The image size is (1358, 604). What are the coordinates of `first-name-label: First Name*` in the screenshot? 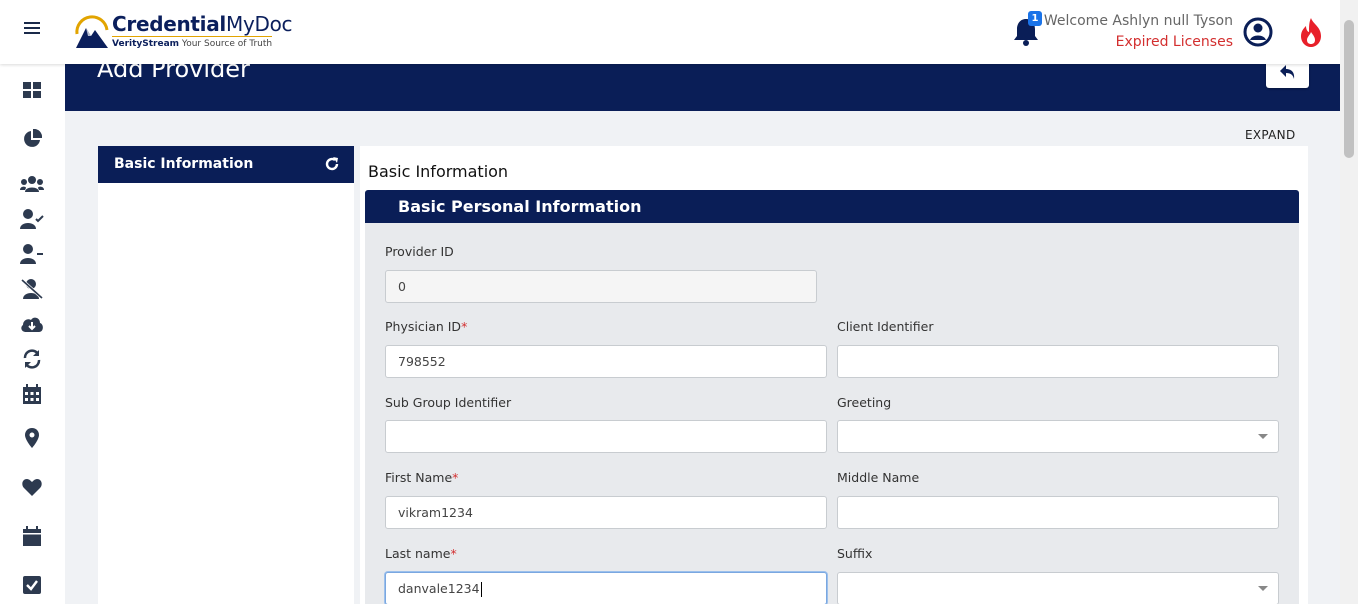 It's located at (422, 477).